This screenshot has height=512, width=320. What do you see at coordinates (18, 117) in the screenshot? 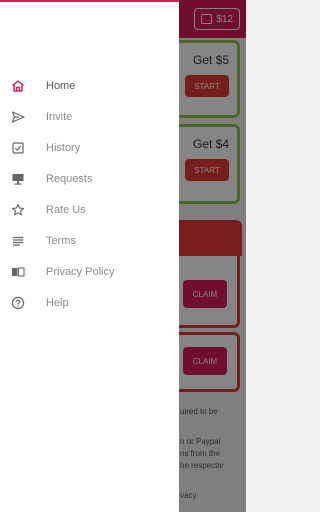
I see `send-icon` at bounding box center [18, 117].